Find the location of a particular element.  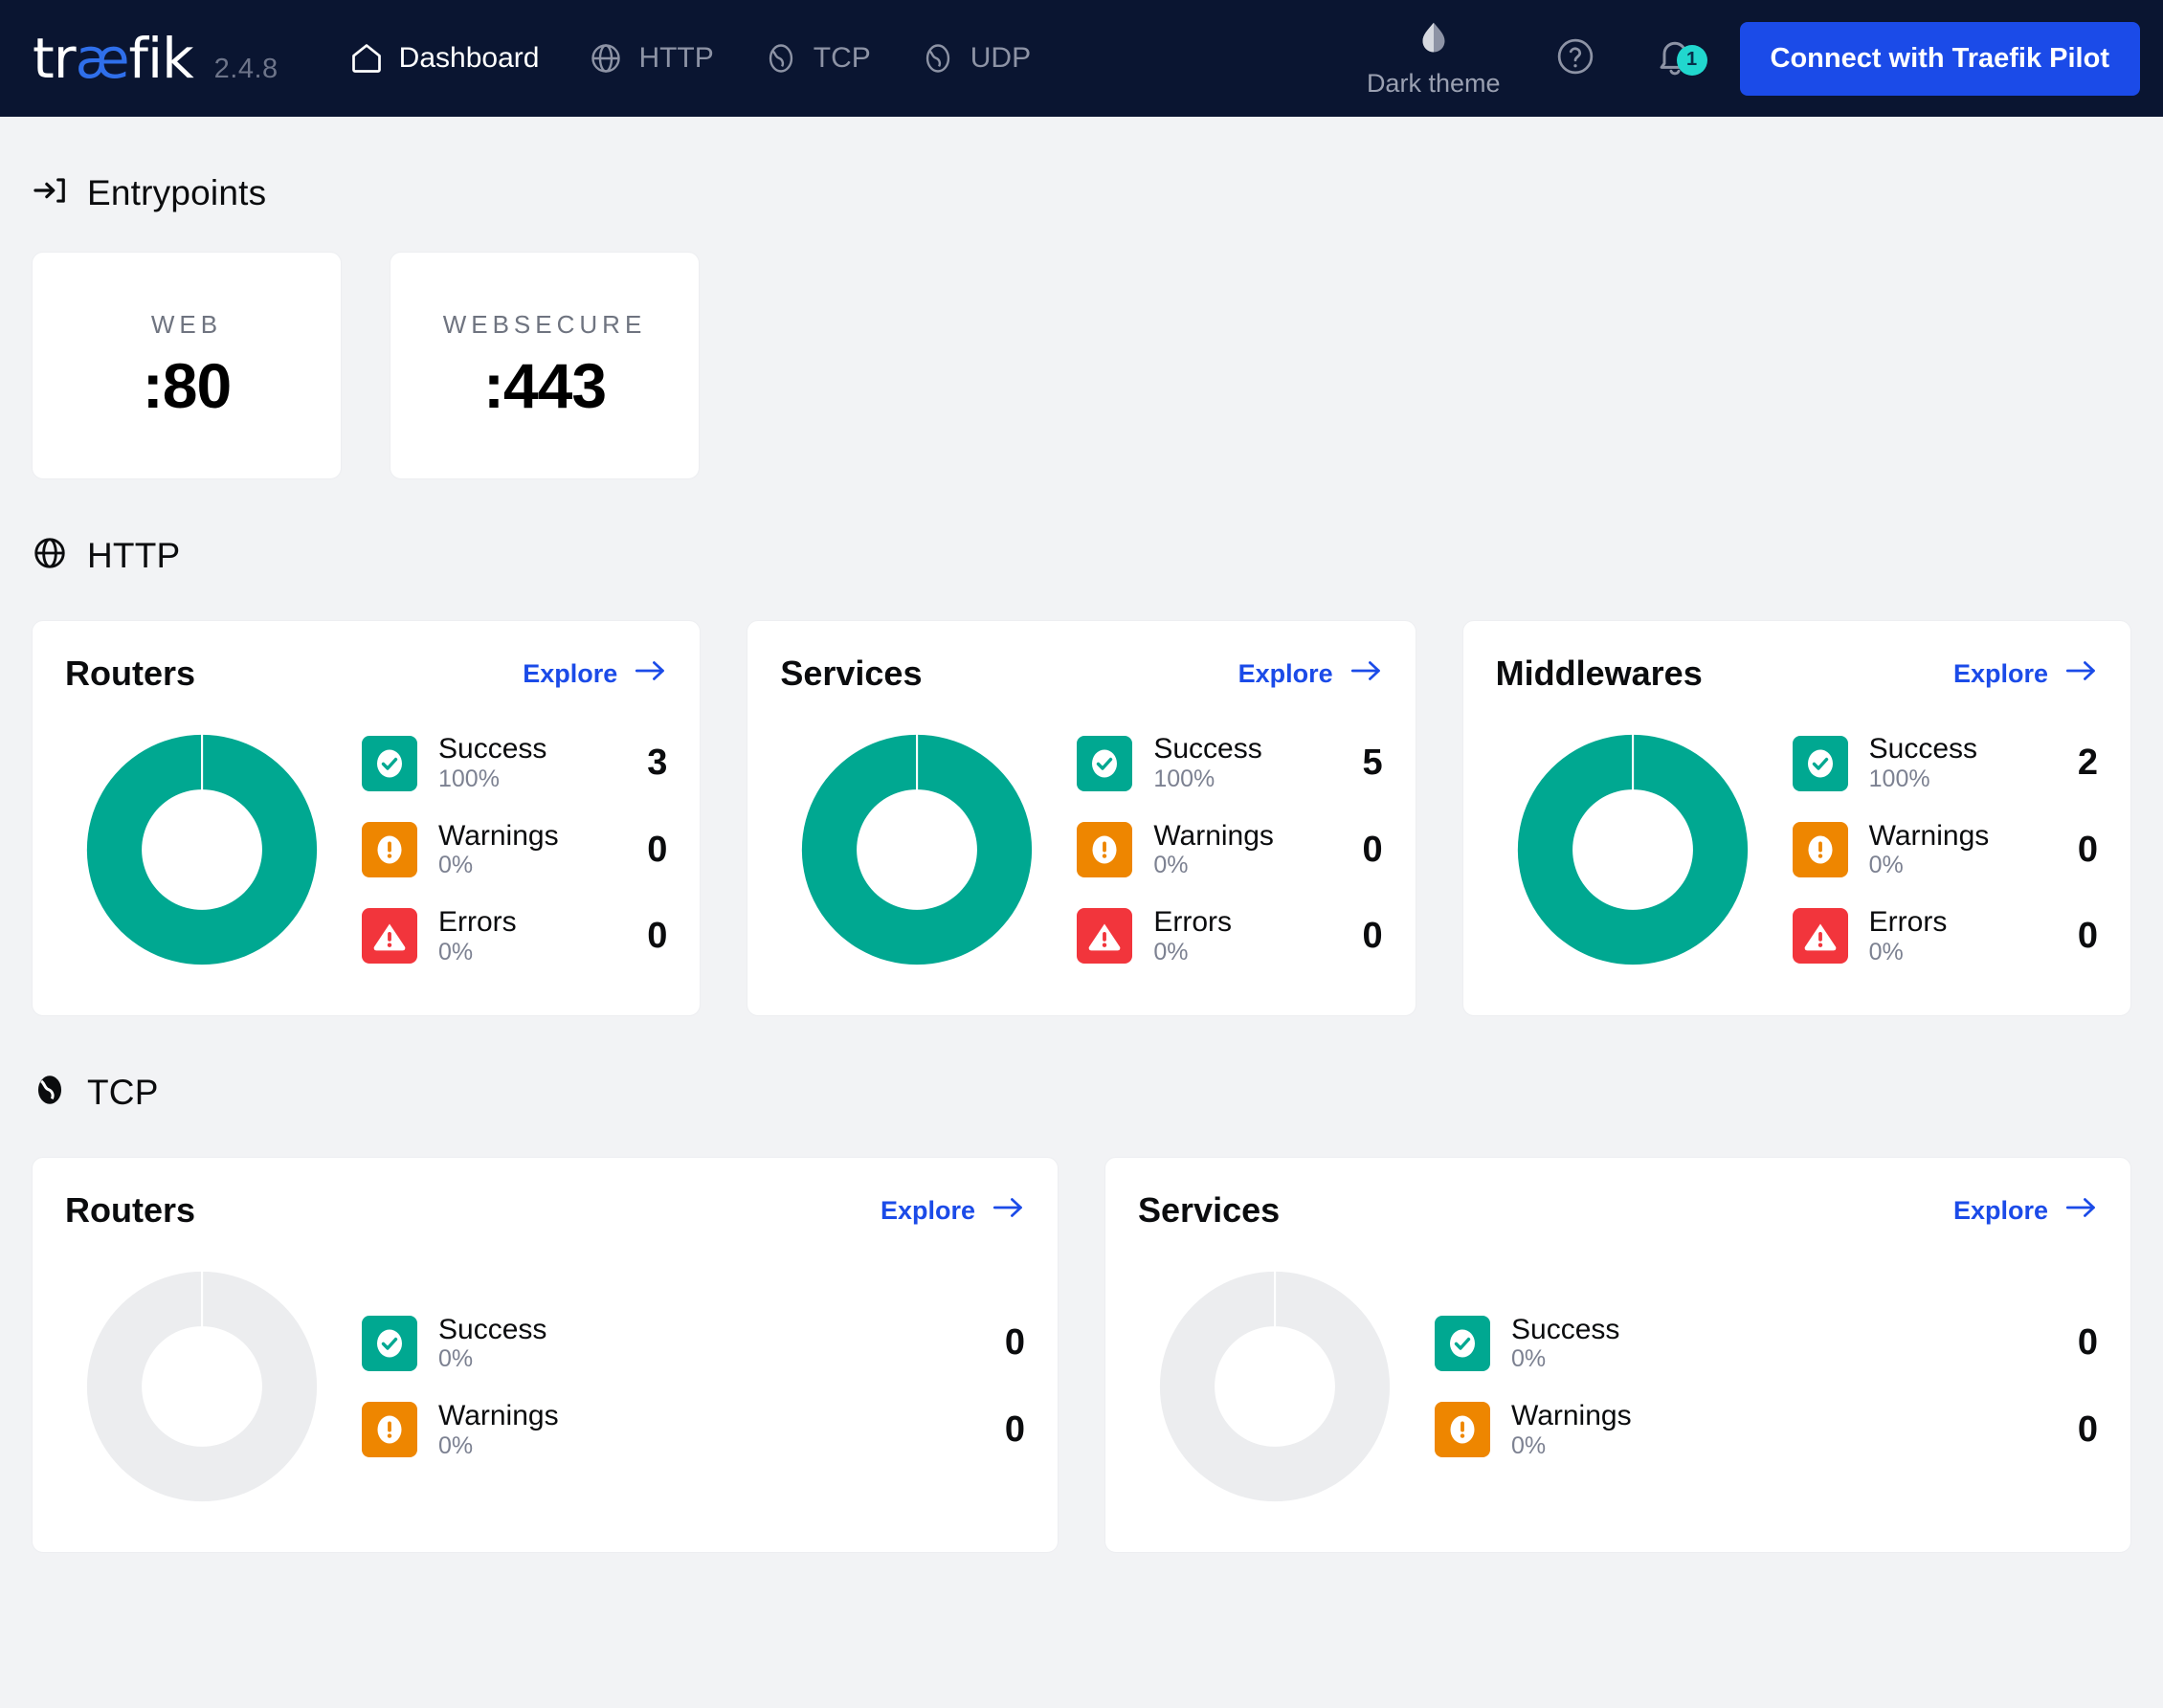

help-button is located at coordinates (1575, 59).